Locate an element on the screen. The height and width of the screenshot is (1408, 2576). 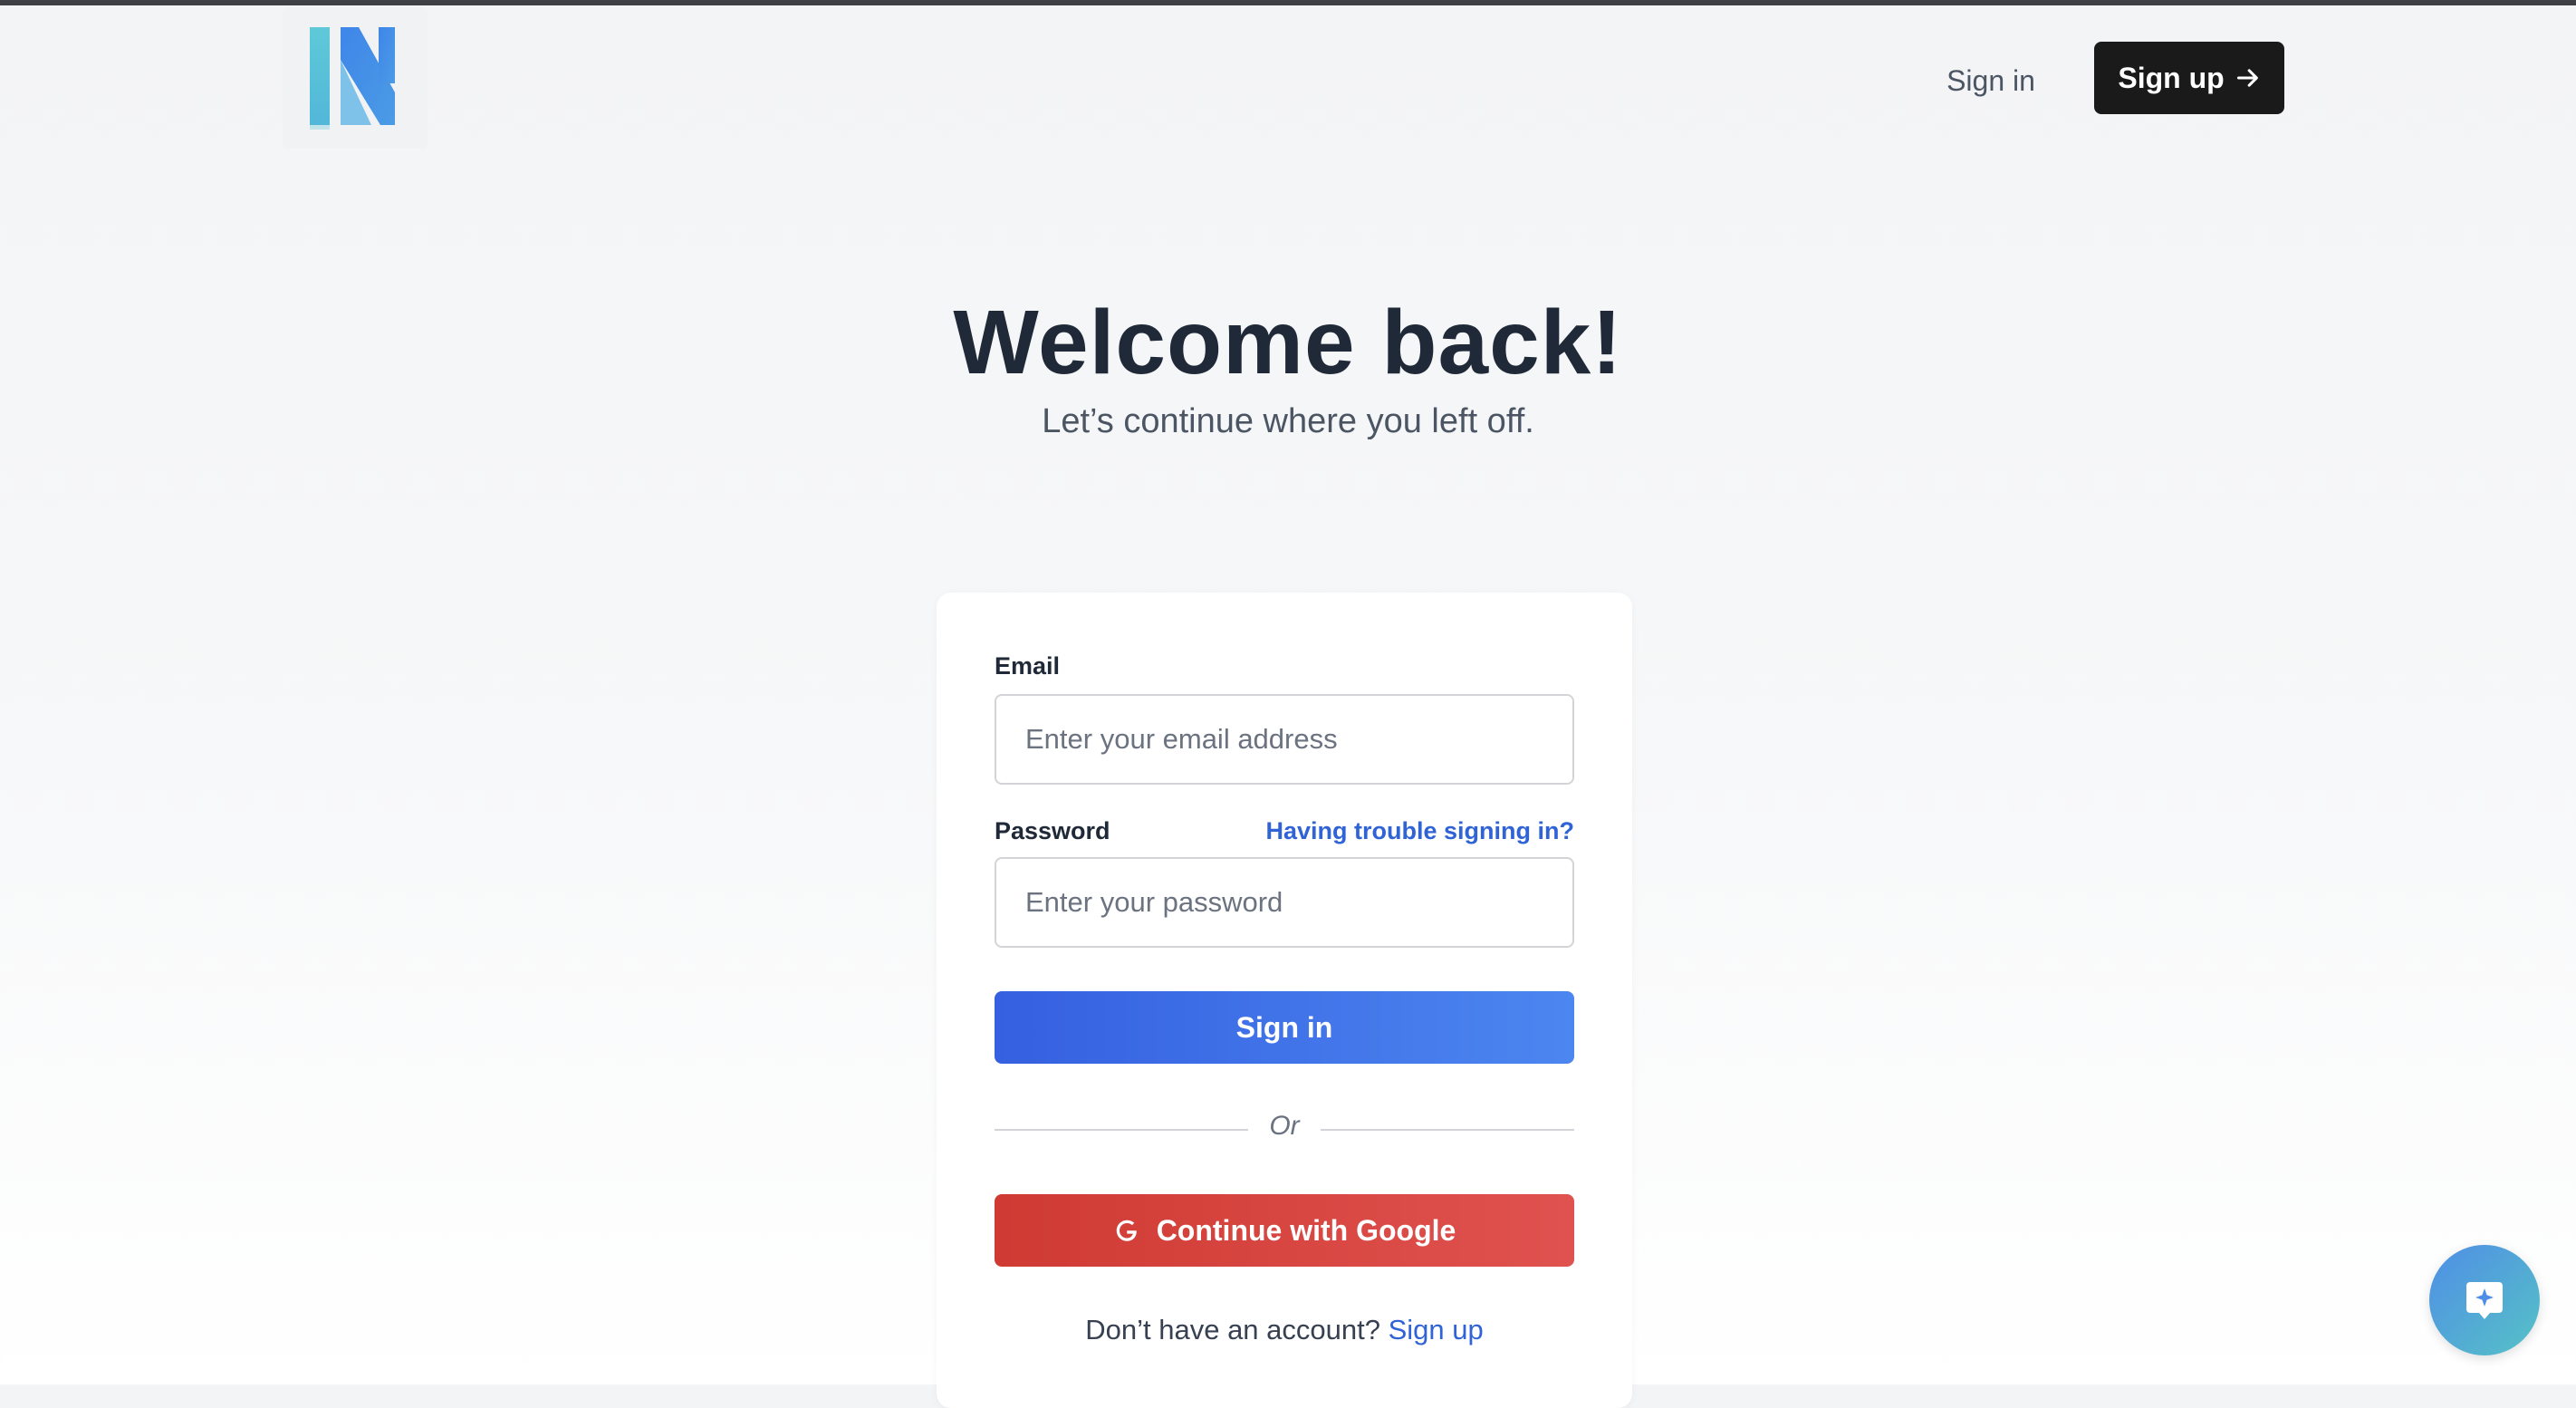
nav-sign-in-label: Sign in is located at coordinates (1990, 80).